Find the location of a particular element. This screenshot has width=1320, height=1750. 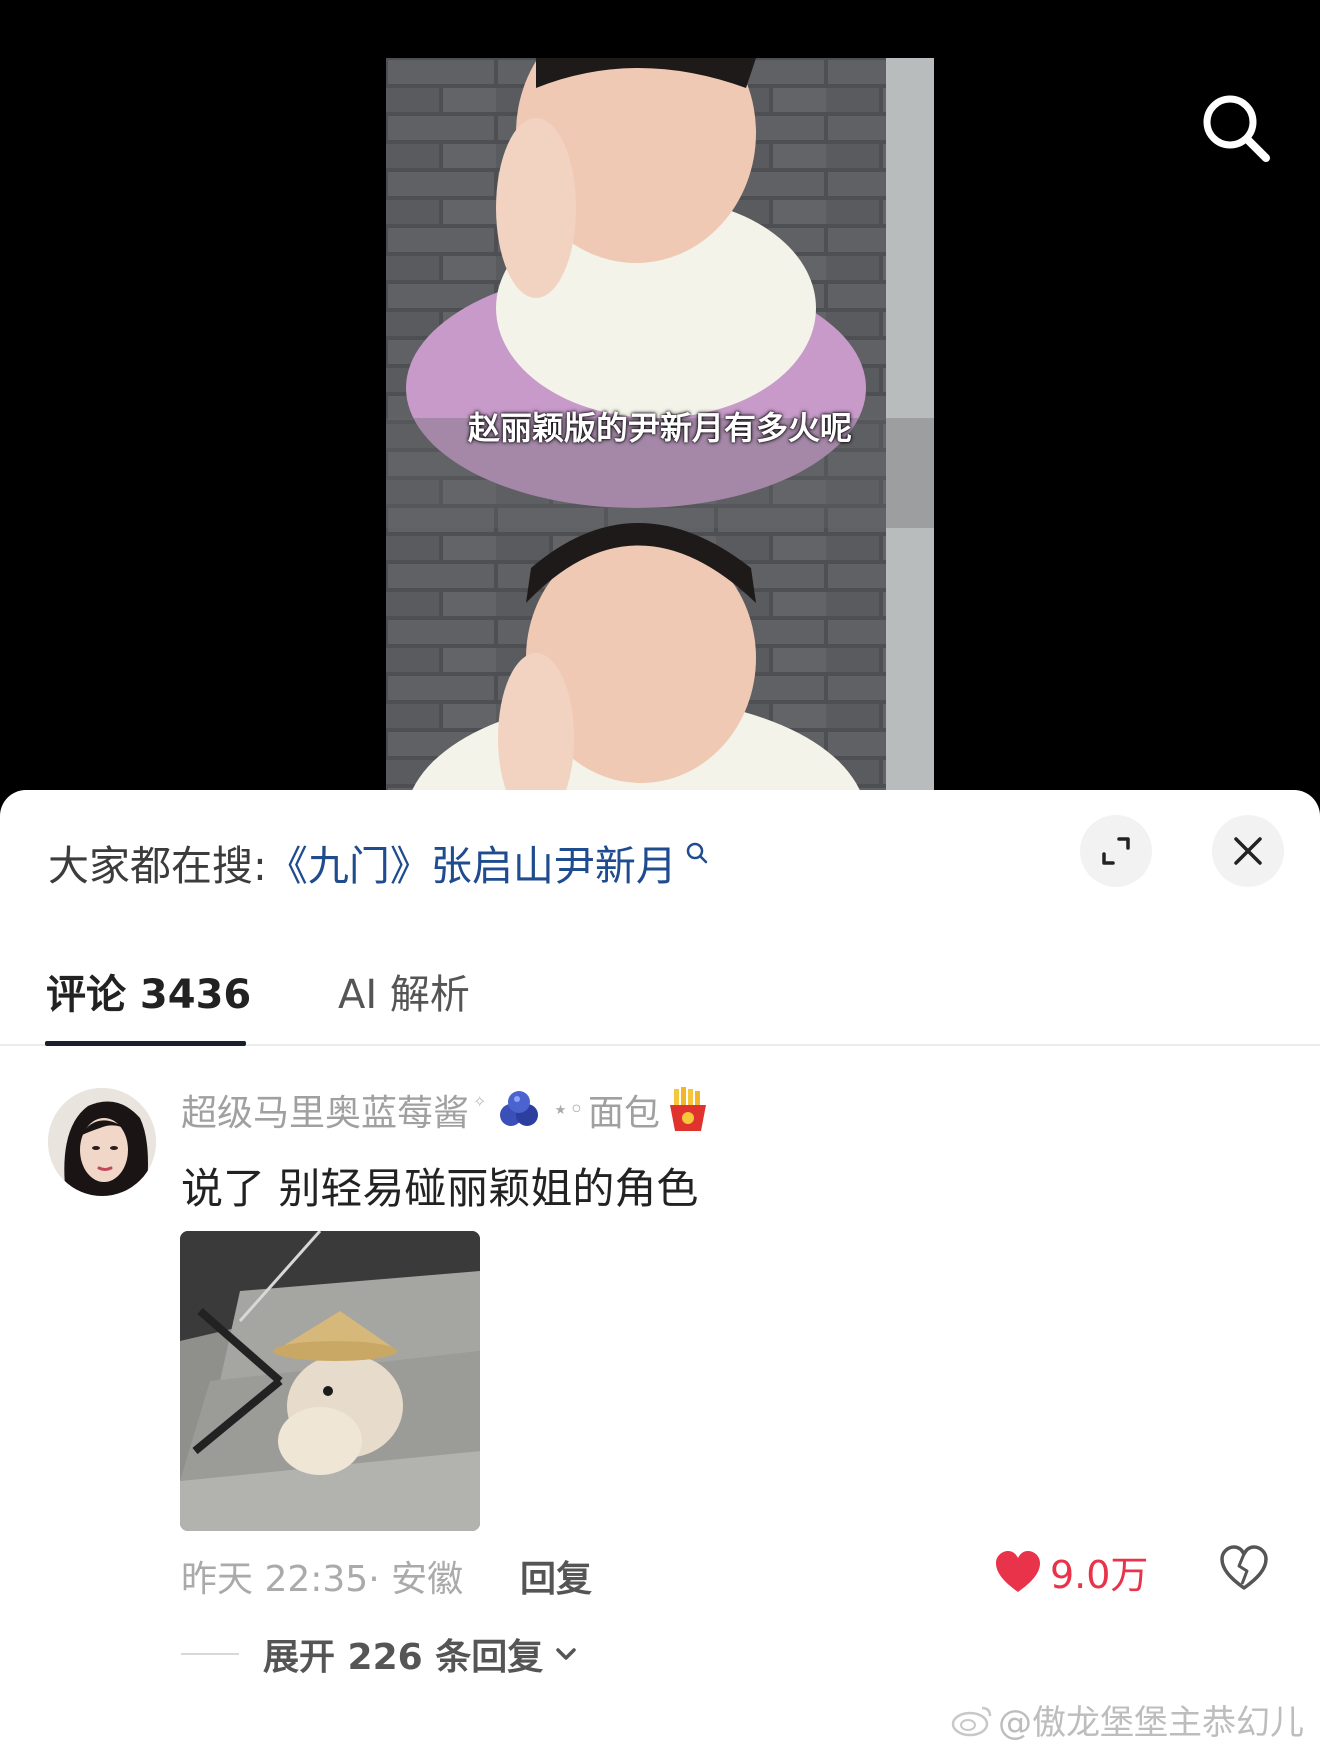

comment-username-suffix: 面包 is located at coordinates (624, 1110).